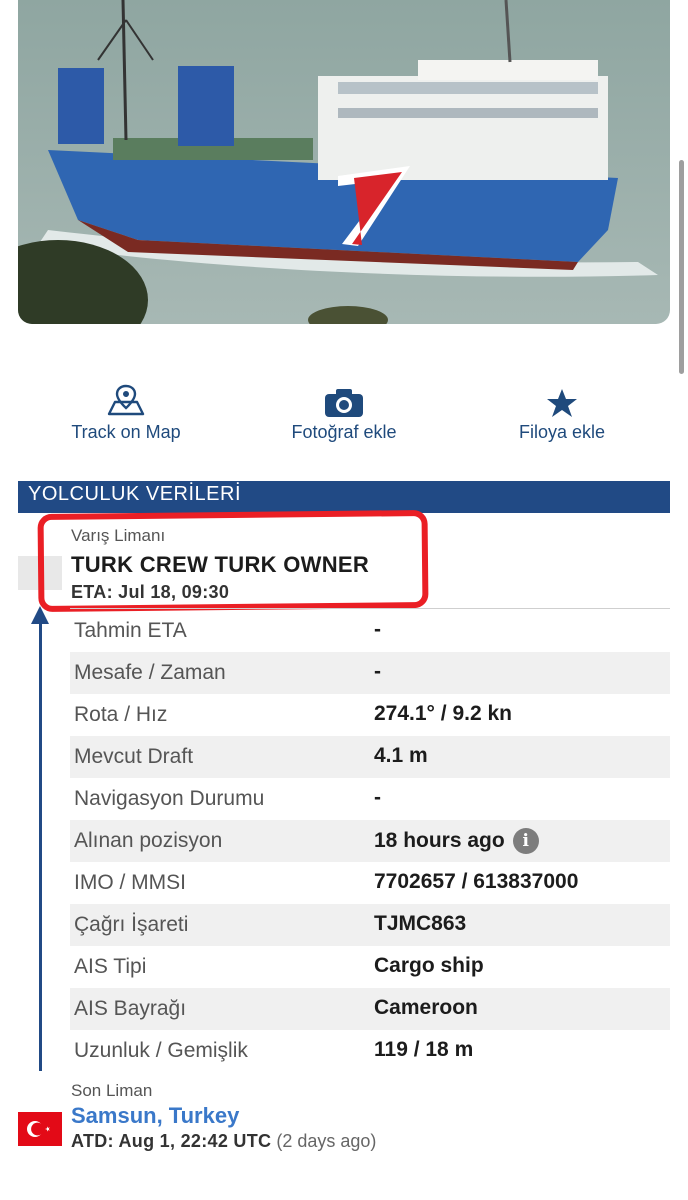 The height and width of the screenshot is (1200, 688). What do you see at coordinates (370, 757) in the screenshot?
I see `table-row: Mevcut Draft 4.1 m` at bounding box center [370, 757].